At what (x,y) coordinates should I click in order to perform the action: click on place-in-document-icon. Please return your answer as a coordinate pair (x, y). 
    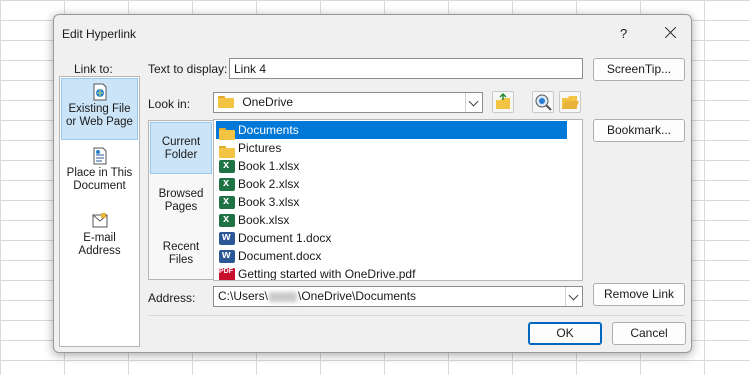
    Looking at the image, I should click on (100, 156).